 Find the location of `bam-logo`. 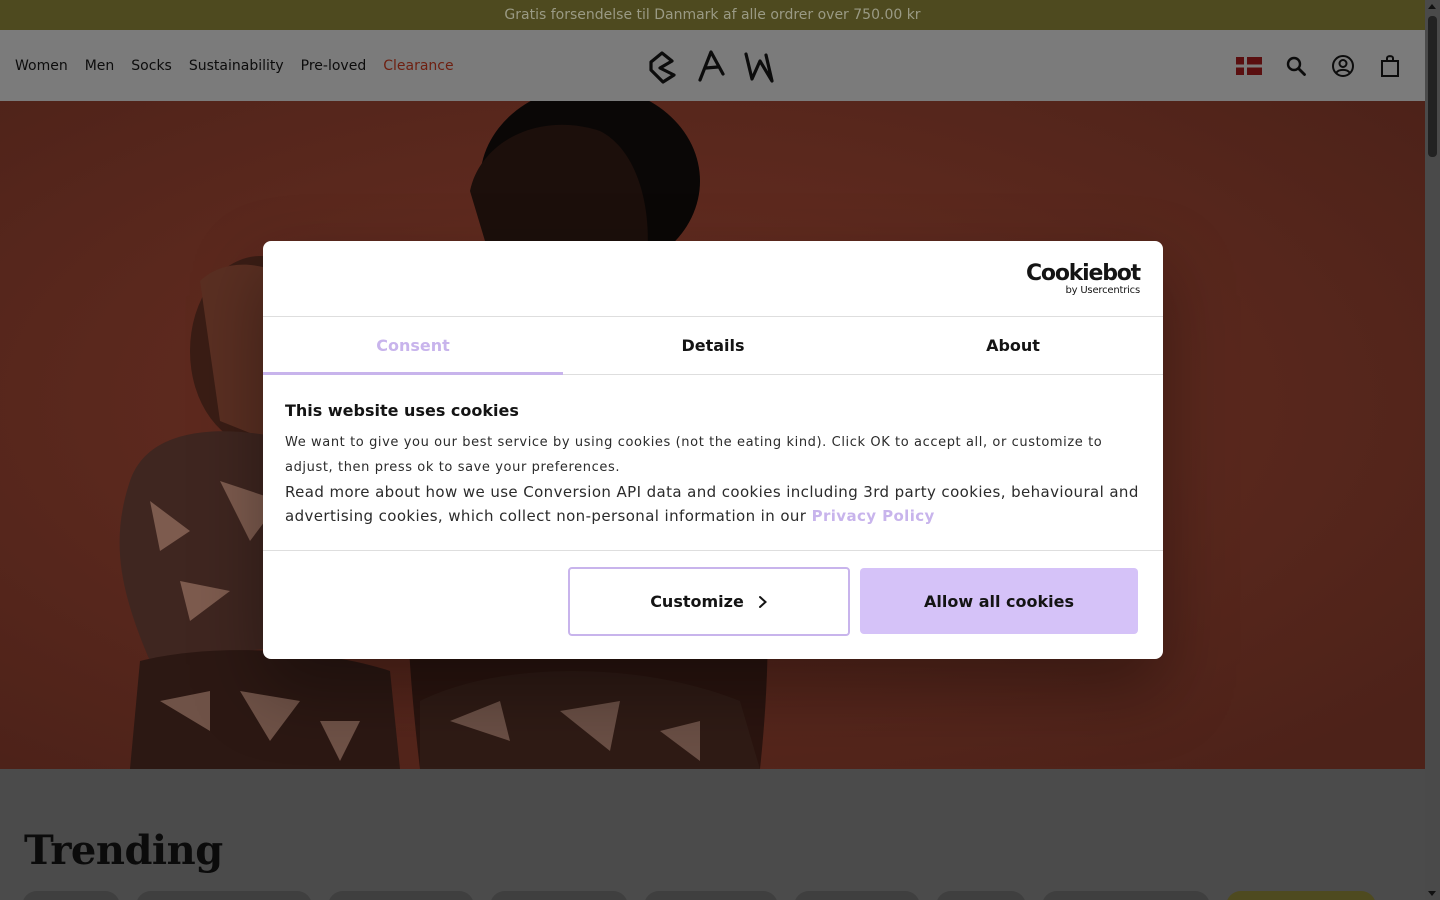

bam-logo is located at coordinates (713, 66).